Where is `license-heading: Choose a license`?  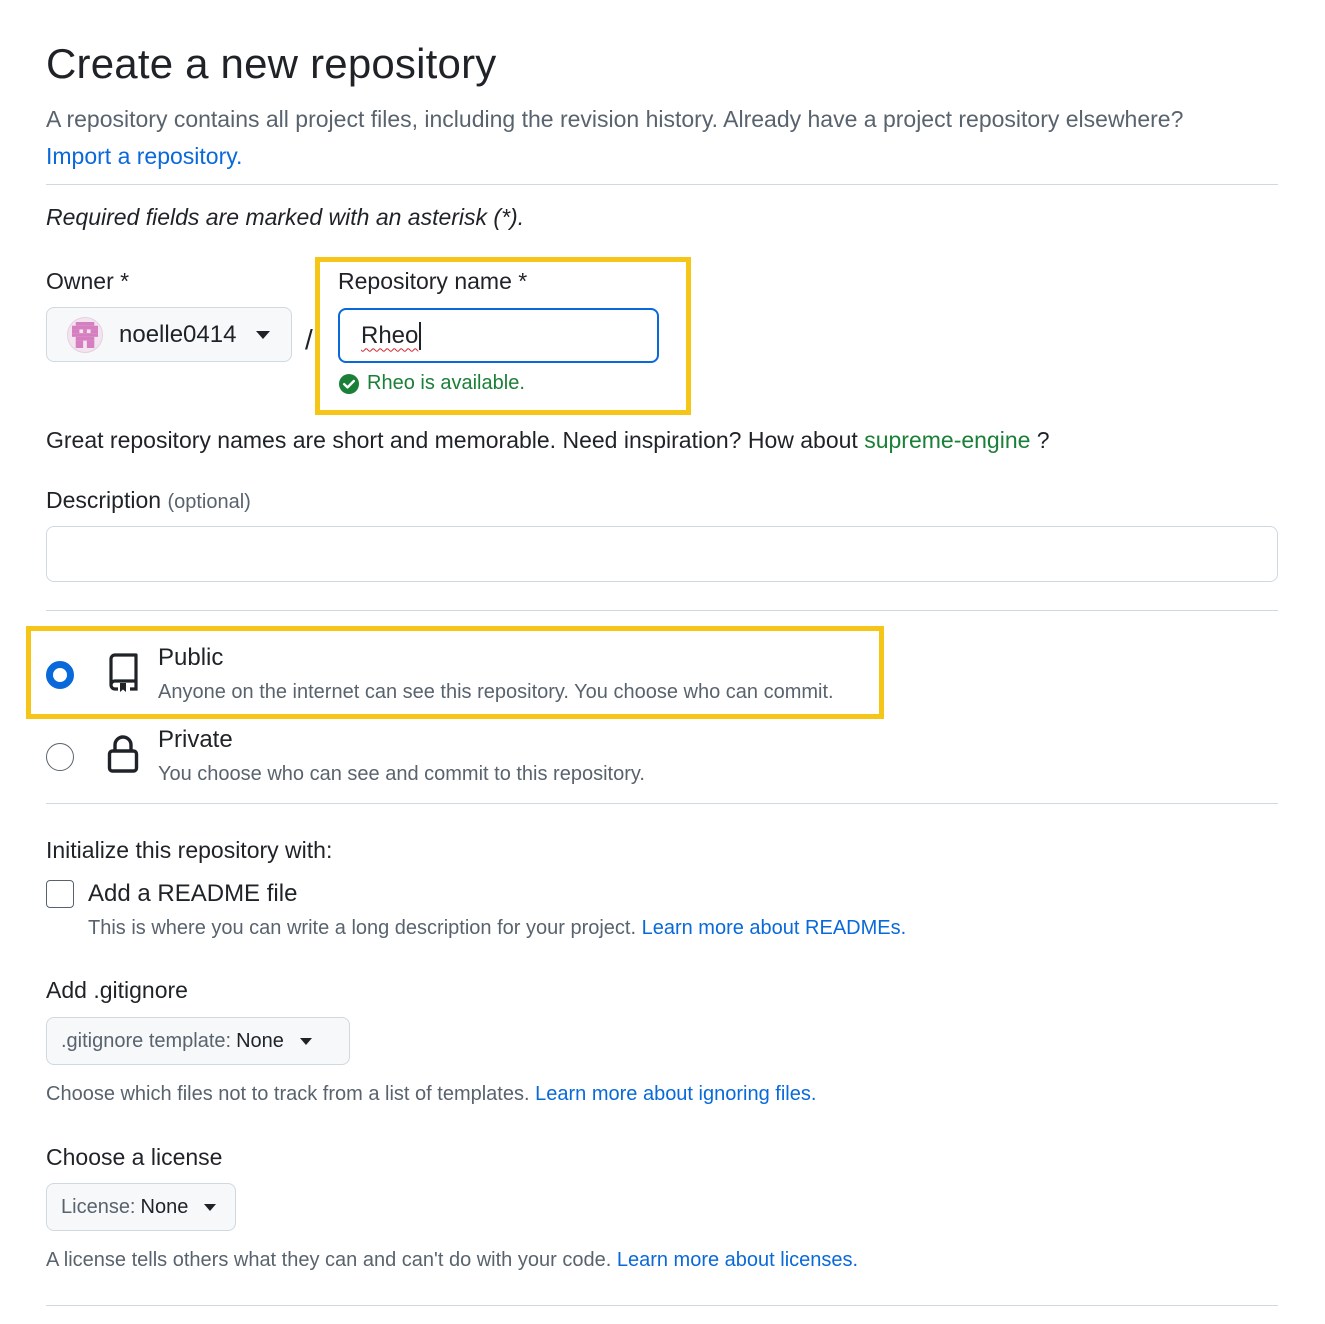 license-heading: Choose a license is located at coordinates (134, 1157).